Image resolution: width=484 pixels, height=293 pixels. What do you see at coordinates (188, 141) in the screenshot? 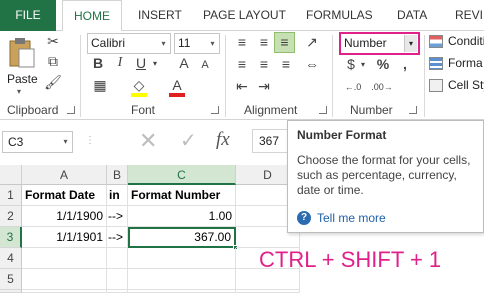
I see `enter-icon: ✓` at bounding box center [188, 141].